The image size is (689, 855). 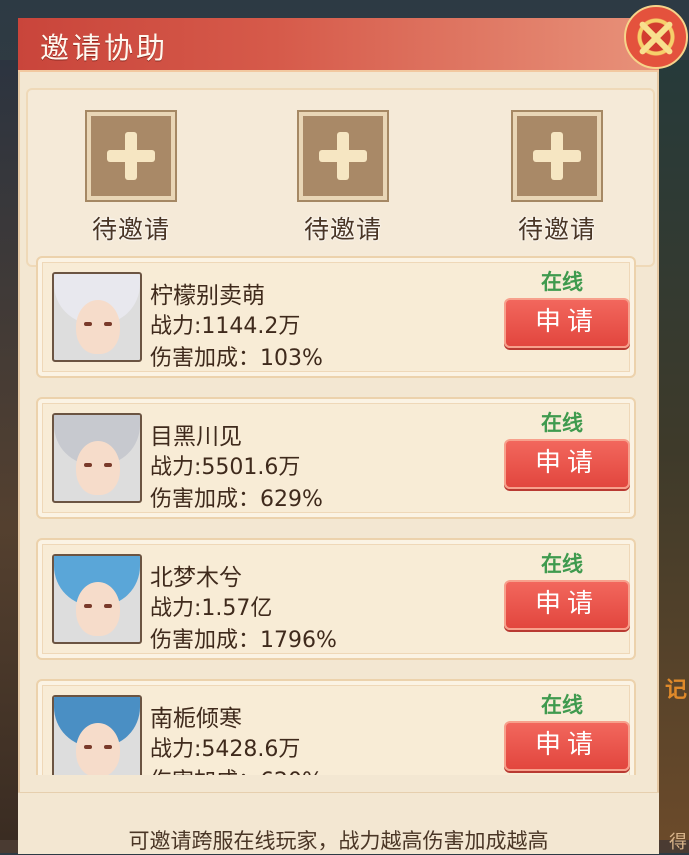 What do you see at coordinates (336, 317) in the screenshot?
I see `player-card: 柠檬别卖萌 战力:1144.2万 伤害加成：103% 在线 申请` at bounding box center [336, 317].